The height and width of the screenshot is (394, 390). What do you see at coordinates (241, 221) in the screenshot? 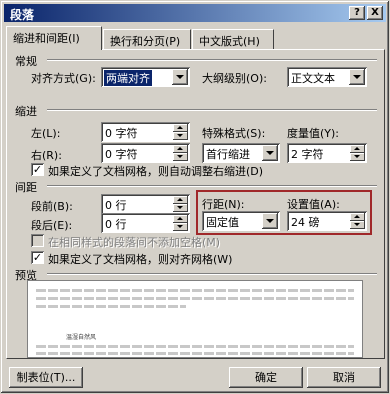
I see `line-spacing-select: 固定值` at bounding box center [241, 221].